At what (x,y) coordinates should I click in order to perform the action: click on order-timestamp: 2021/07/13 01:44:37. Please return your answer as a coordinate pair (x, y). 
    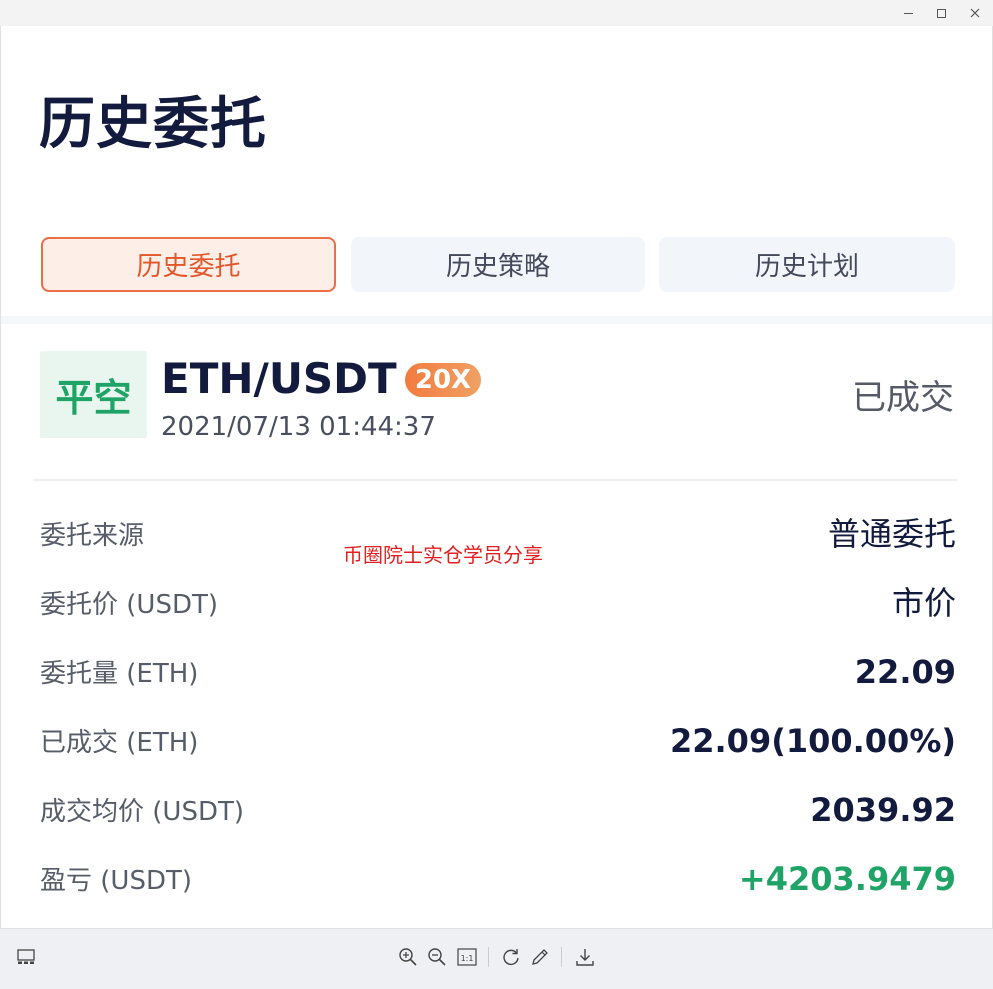
    Looking at the image, I should click on (298, 427).